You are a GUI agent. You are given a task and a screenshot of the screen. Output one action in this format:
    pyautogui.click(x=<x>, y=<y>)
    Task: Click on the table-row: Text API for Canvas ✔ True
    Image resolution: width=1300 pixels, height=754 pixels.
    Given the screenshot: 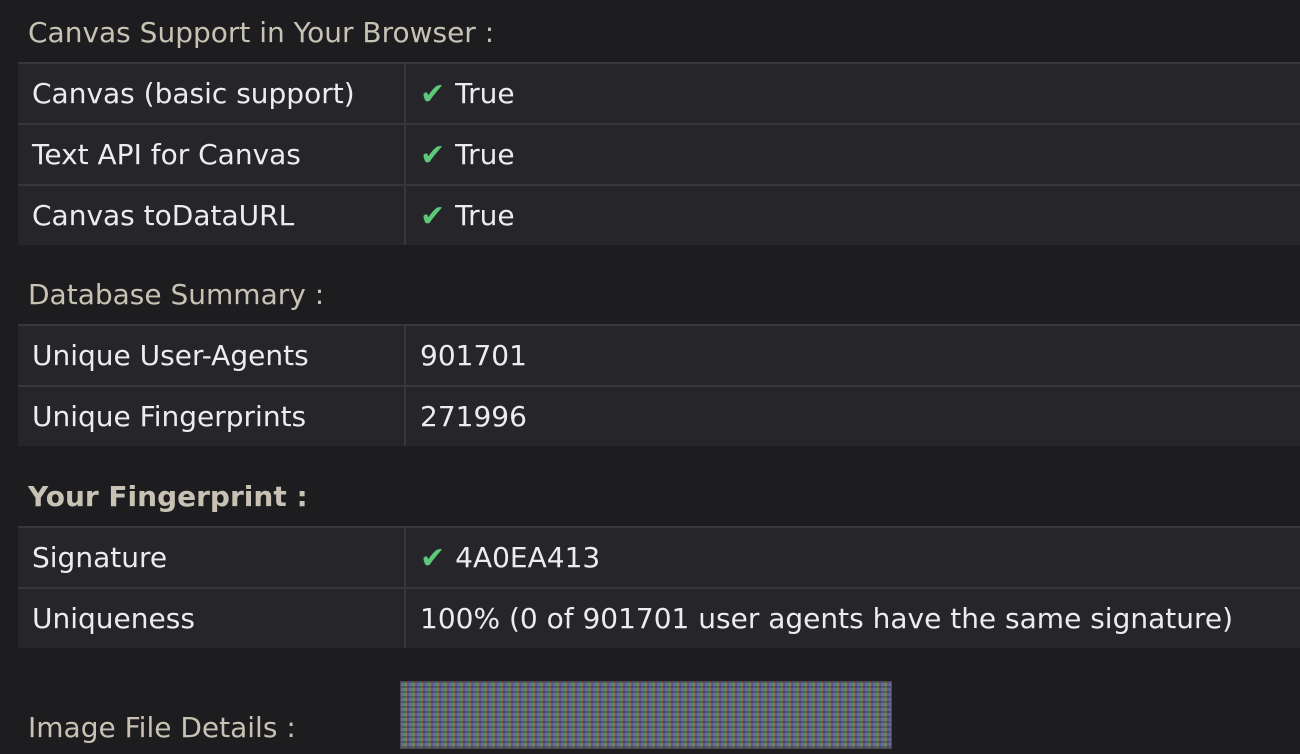 What is the action you would take?
    pyautogui.click(x=659, y=154)
    